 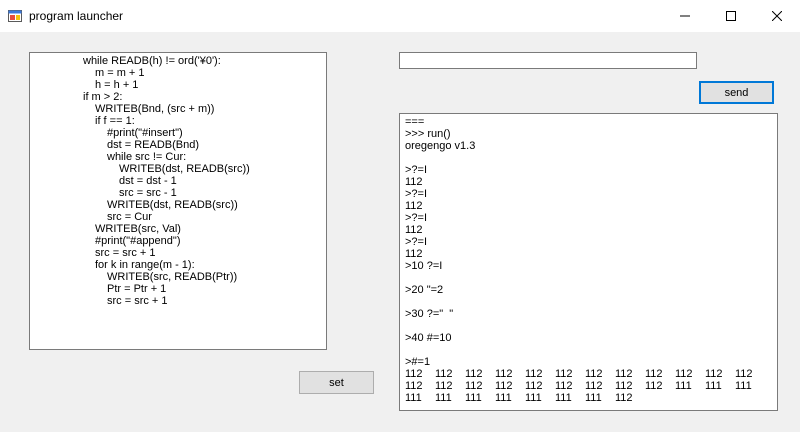 What do you see at coordinates (736, 92) in the screenshot?
I see `send-button: send` at bounding box center [736, 92].